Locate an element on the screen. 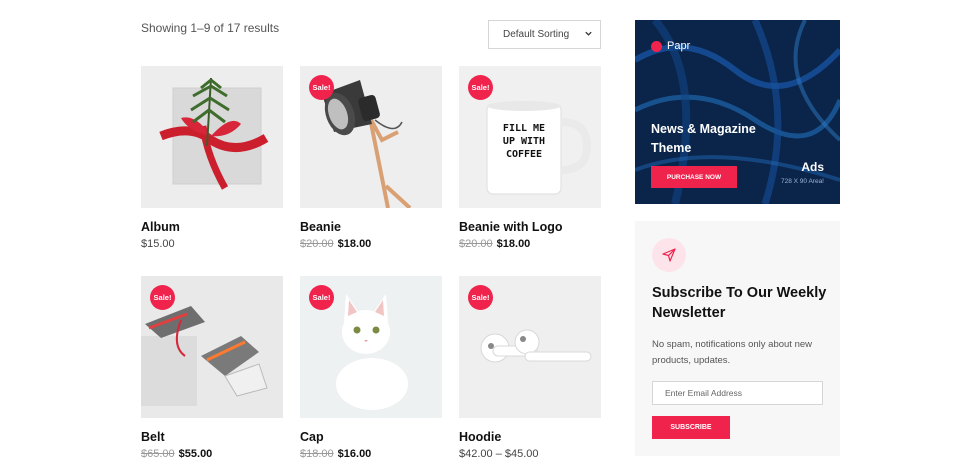 The height and width of the screenshot is (471, 980). current-price: $42.00 – $45.00 is located at coordinates (499, 454).